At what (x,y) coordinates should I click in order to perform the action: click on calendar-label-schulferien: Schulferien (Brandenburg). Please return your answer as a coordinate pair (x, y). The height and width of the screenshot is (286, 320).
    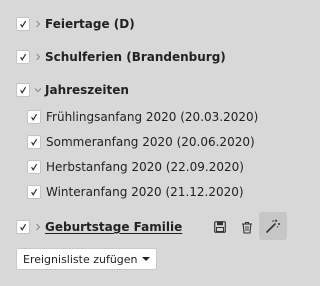
    Looking at the image, I should click on (135, 57).